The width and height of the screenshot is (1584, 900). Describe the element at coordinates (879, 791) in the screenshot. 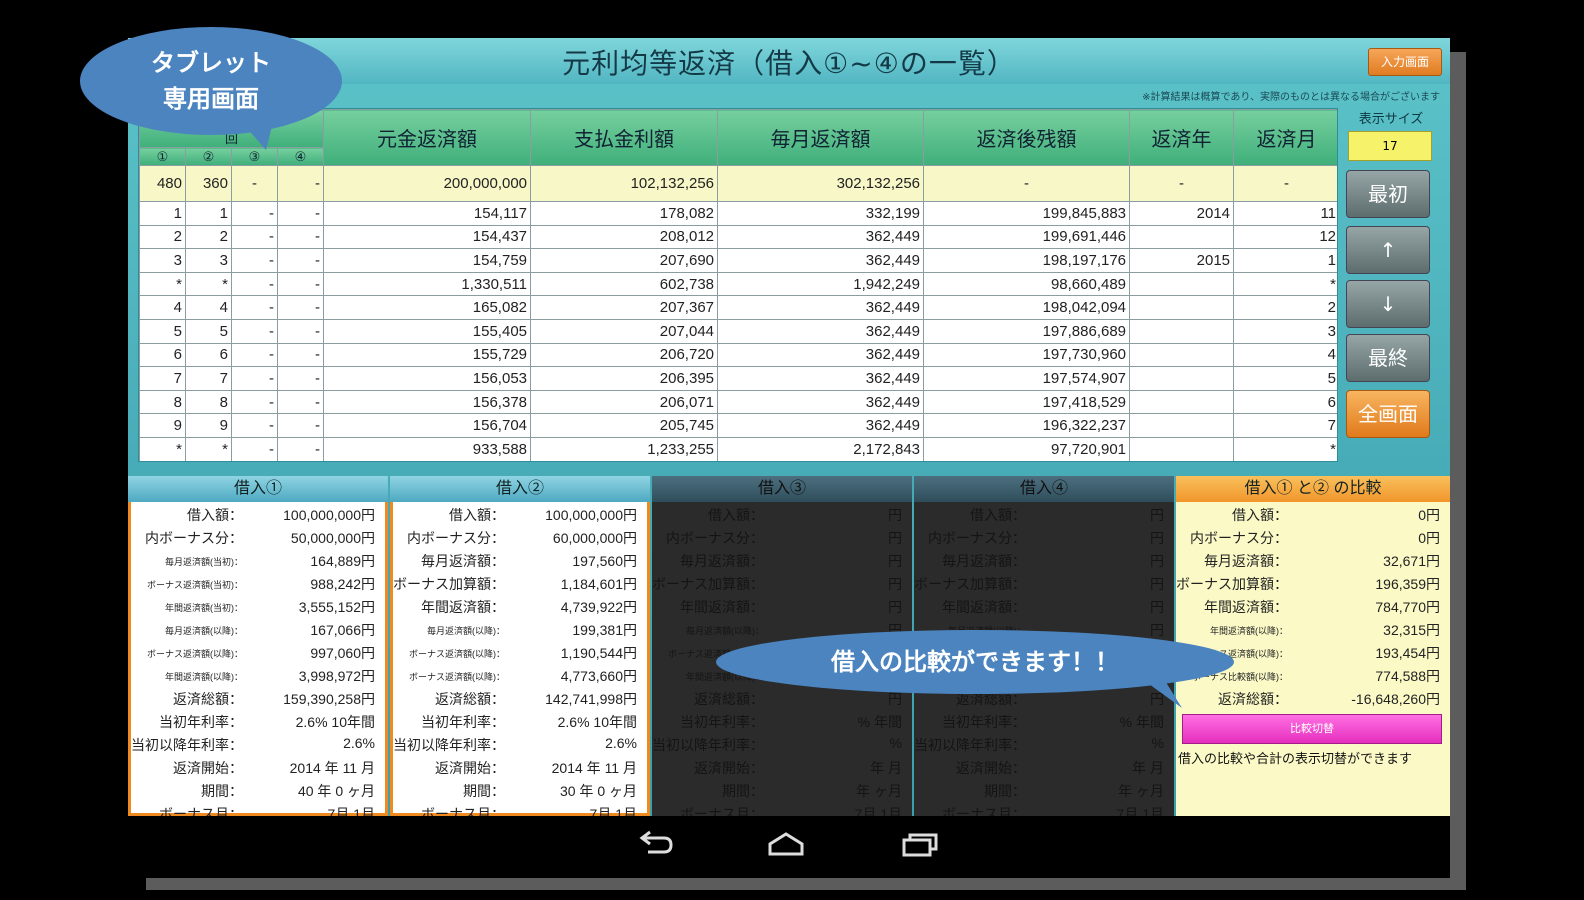

I see `panel-row-value: 年 ヶ月` at that location.